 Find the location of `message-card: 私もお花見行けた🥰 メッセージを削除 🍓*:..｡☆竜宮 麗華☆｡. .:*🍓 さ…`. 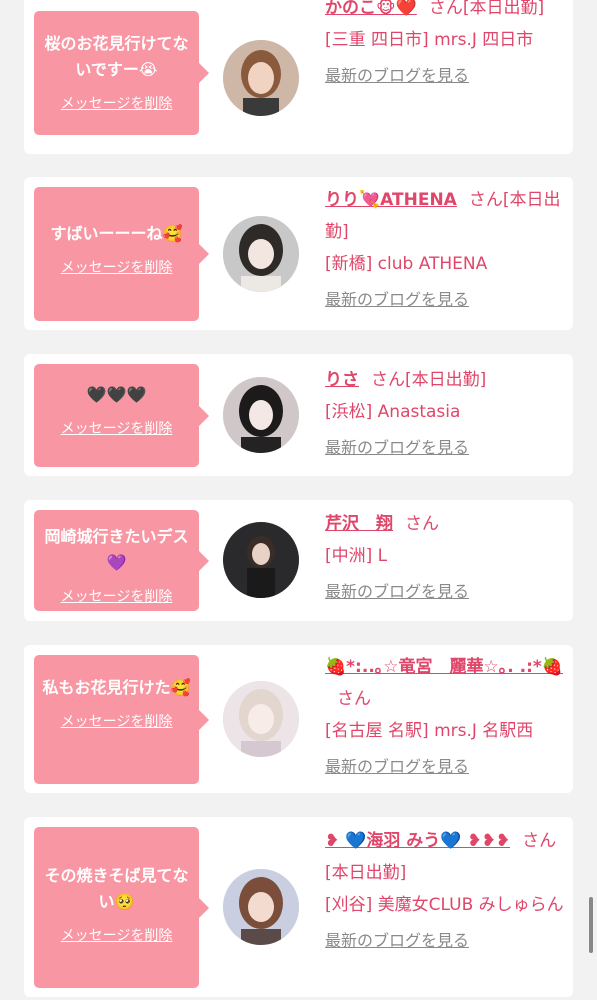

message-card: 私もお花見行けた🥰 メッセージを削除 🍓*:..｡☆竜宮 麗華☆｡. .:*🍓 さ… is located at coordinates (298, 719).